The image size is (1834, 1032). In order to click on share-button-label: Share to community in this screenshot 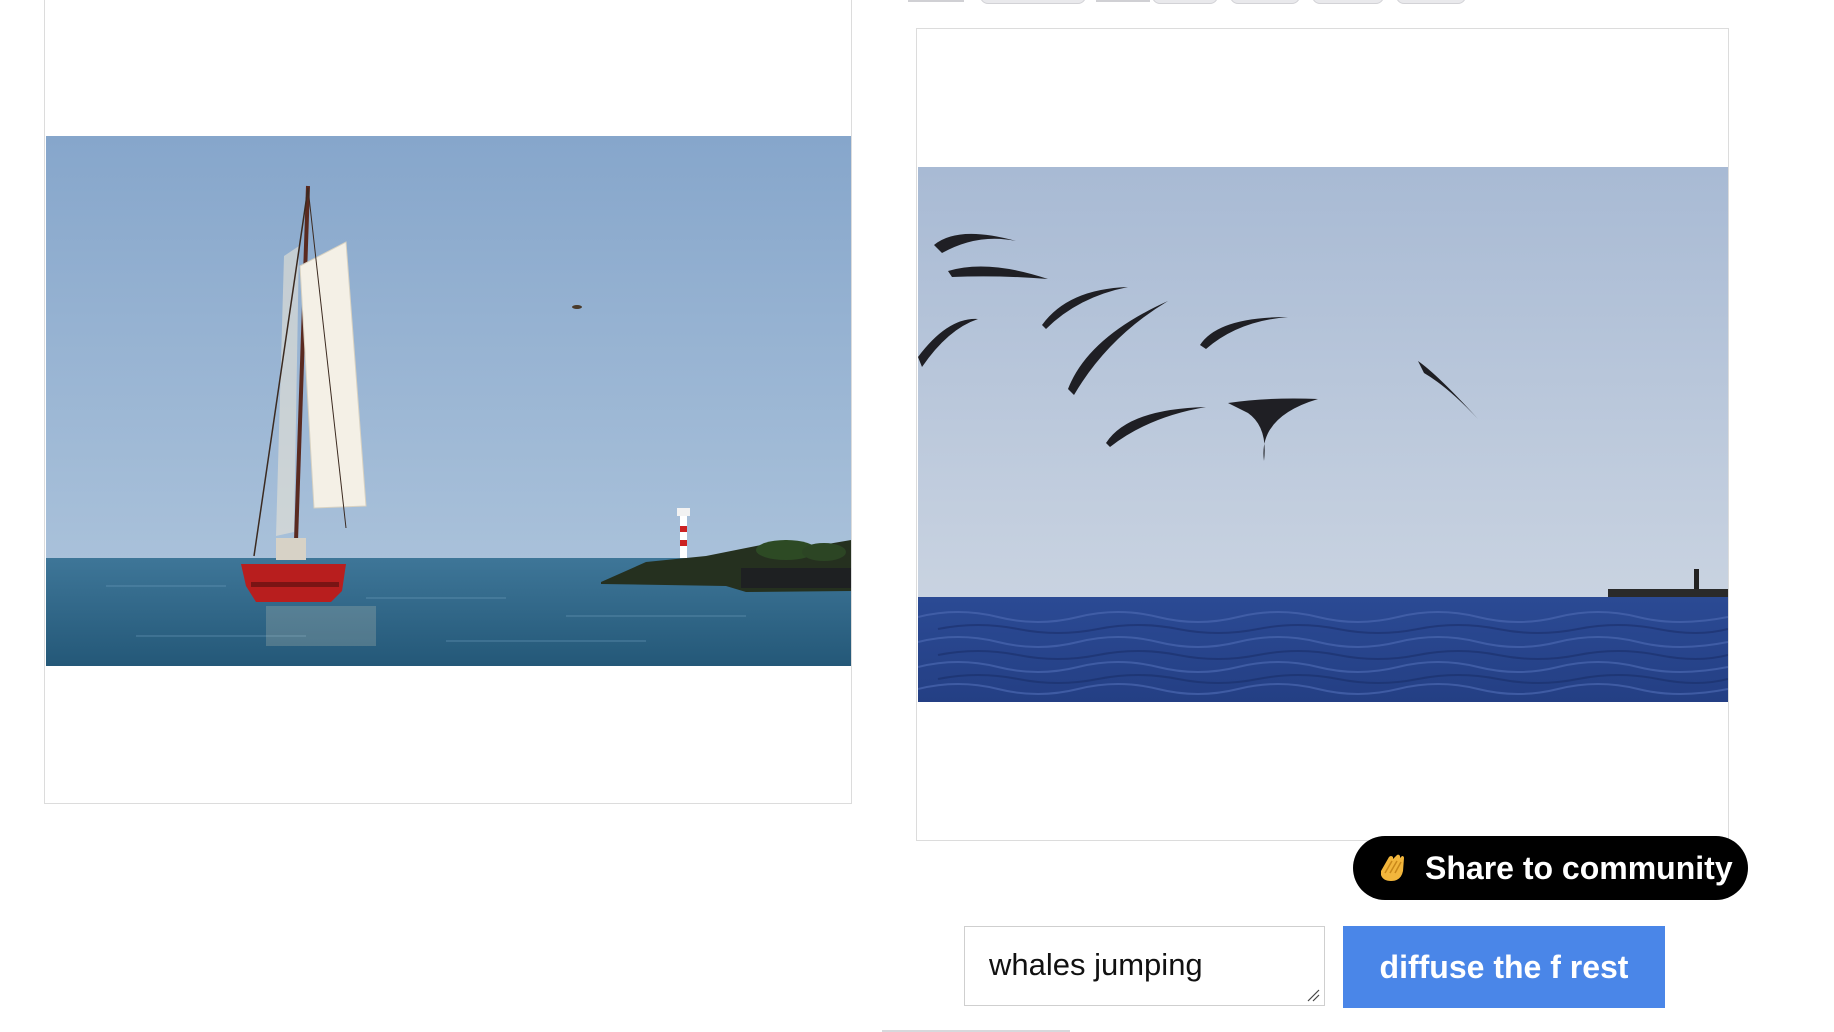, I will do `click(1579, 867)`.